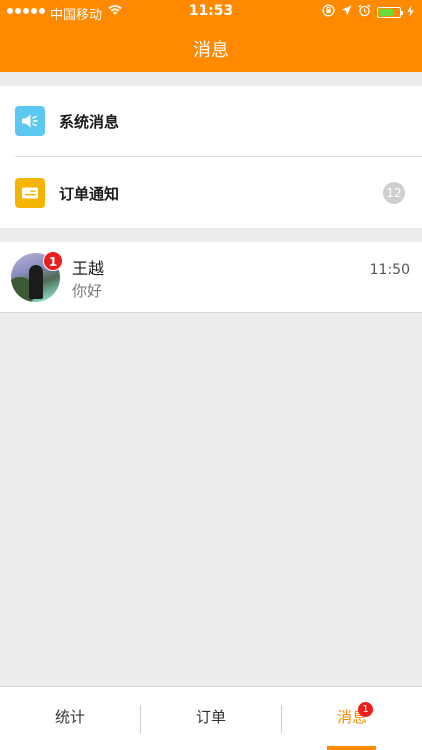 Image resolution: width=422 pixels, height=750 pixels. I want to click on battery-level, so click(386, 12).